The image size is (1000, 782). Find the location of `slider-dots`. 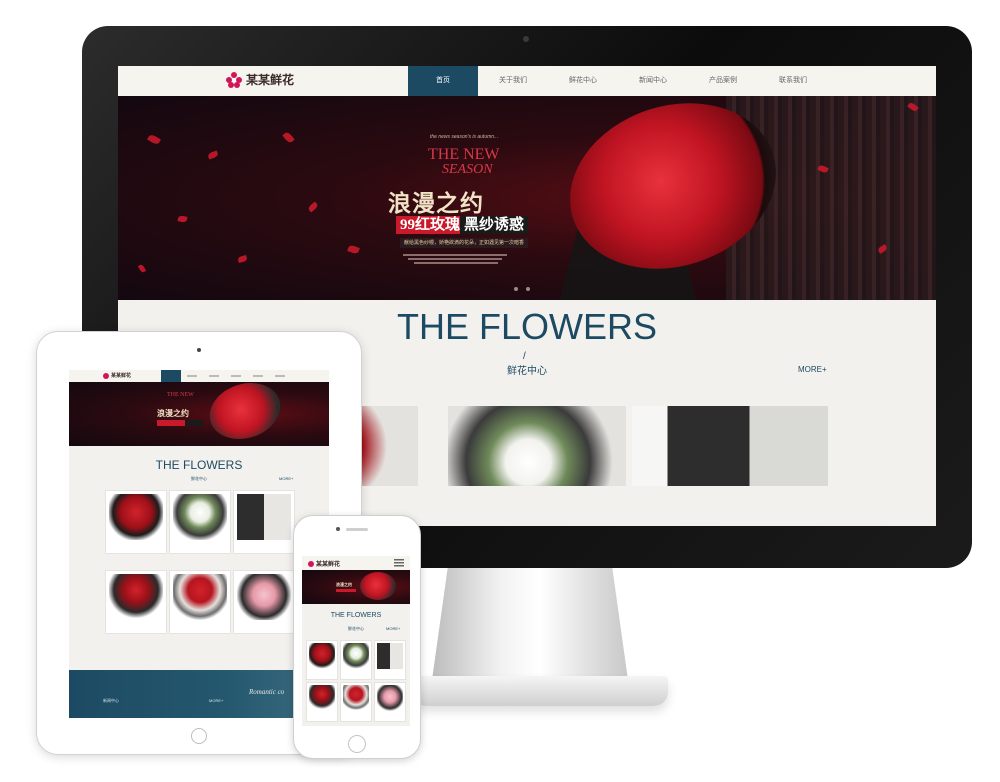

slider-dots is located at coordinates (522, 289).